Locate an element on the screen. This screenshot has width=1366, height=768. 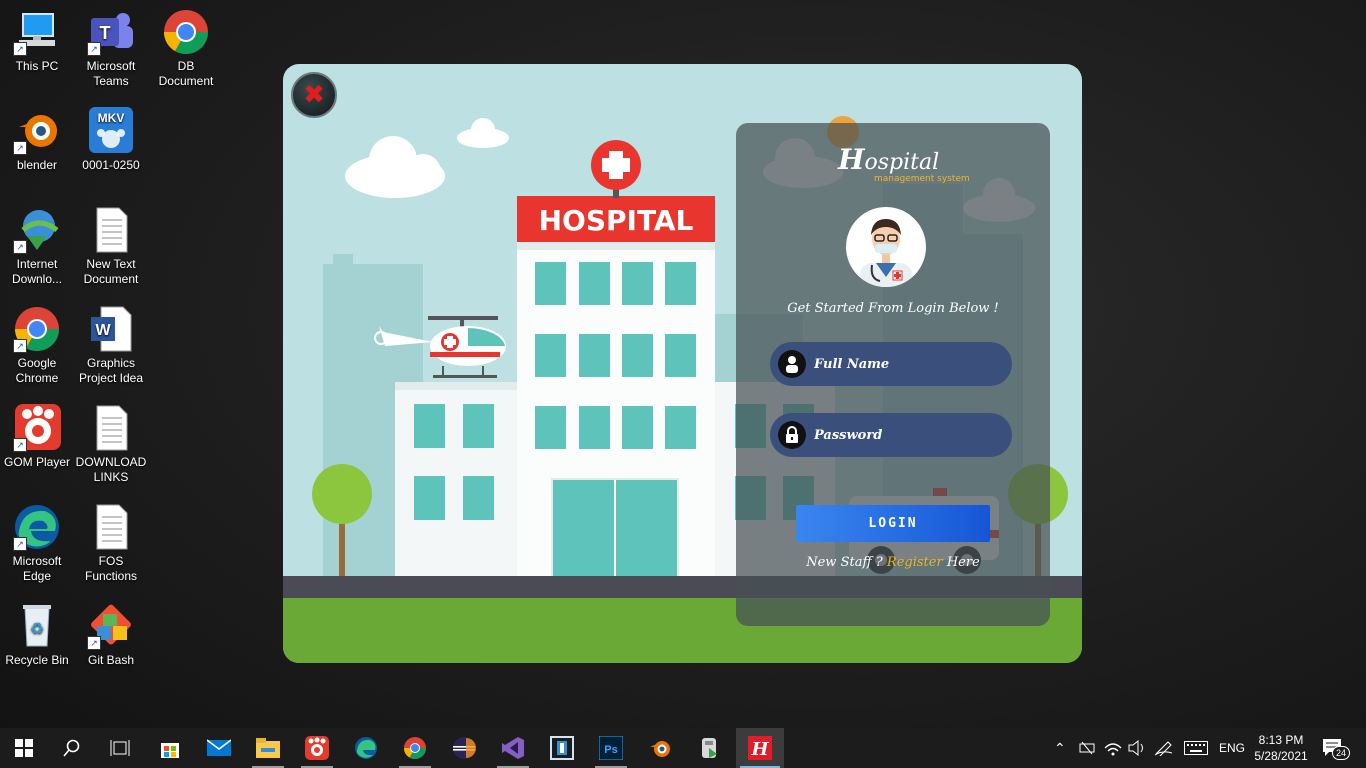
pen-workspace-icon is located at coordinates (1163, 748).